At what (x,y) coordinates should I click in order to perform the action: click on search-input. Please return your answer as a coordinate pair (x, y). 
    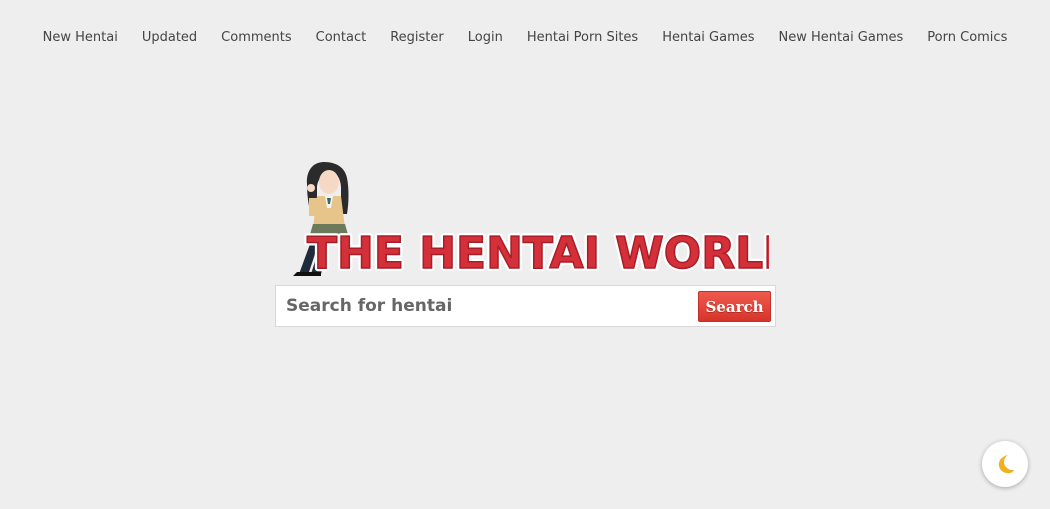
    Looking at the image, I should click on (485, 306).